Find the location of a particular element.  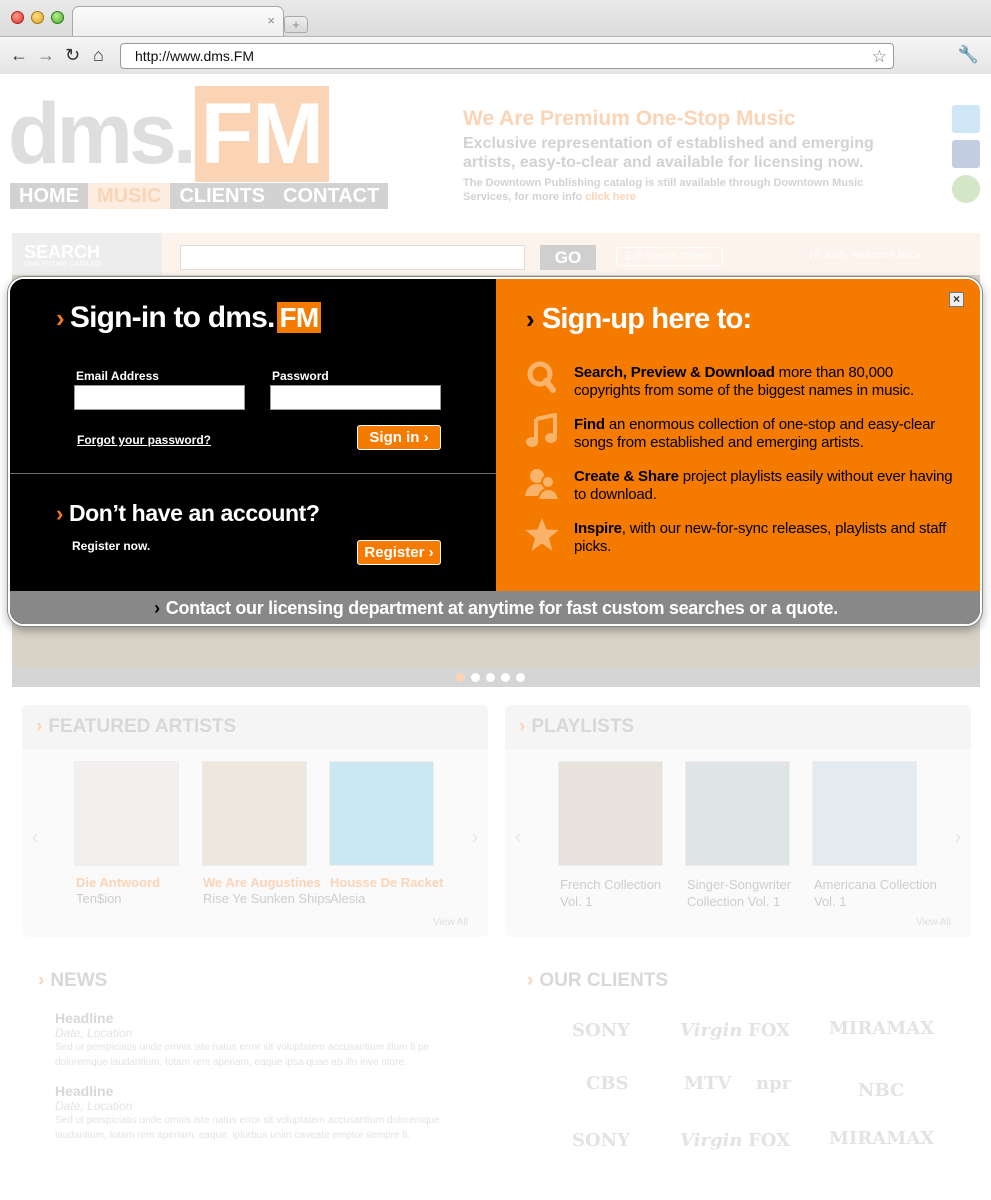

no-account-title: › Don’t have an account? is located at coordinates (188, 513).